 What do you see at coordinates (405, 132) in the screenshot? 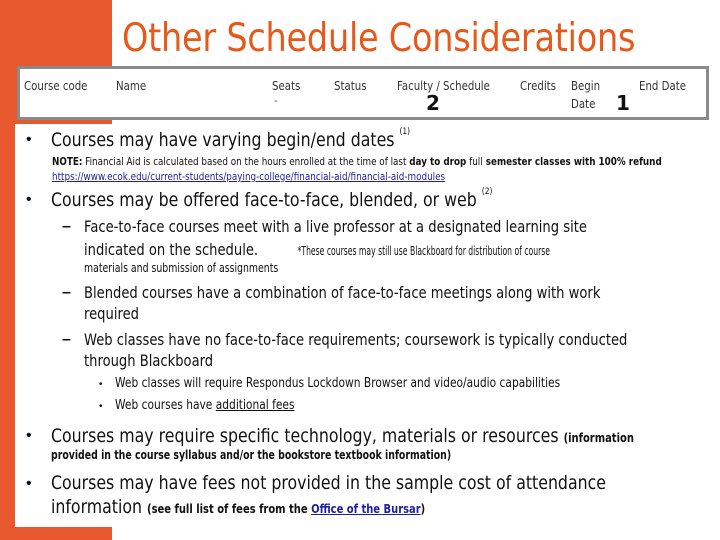
I see `footnote-ref: (1)` at bounding box center [405, 132].